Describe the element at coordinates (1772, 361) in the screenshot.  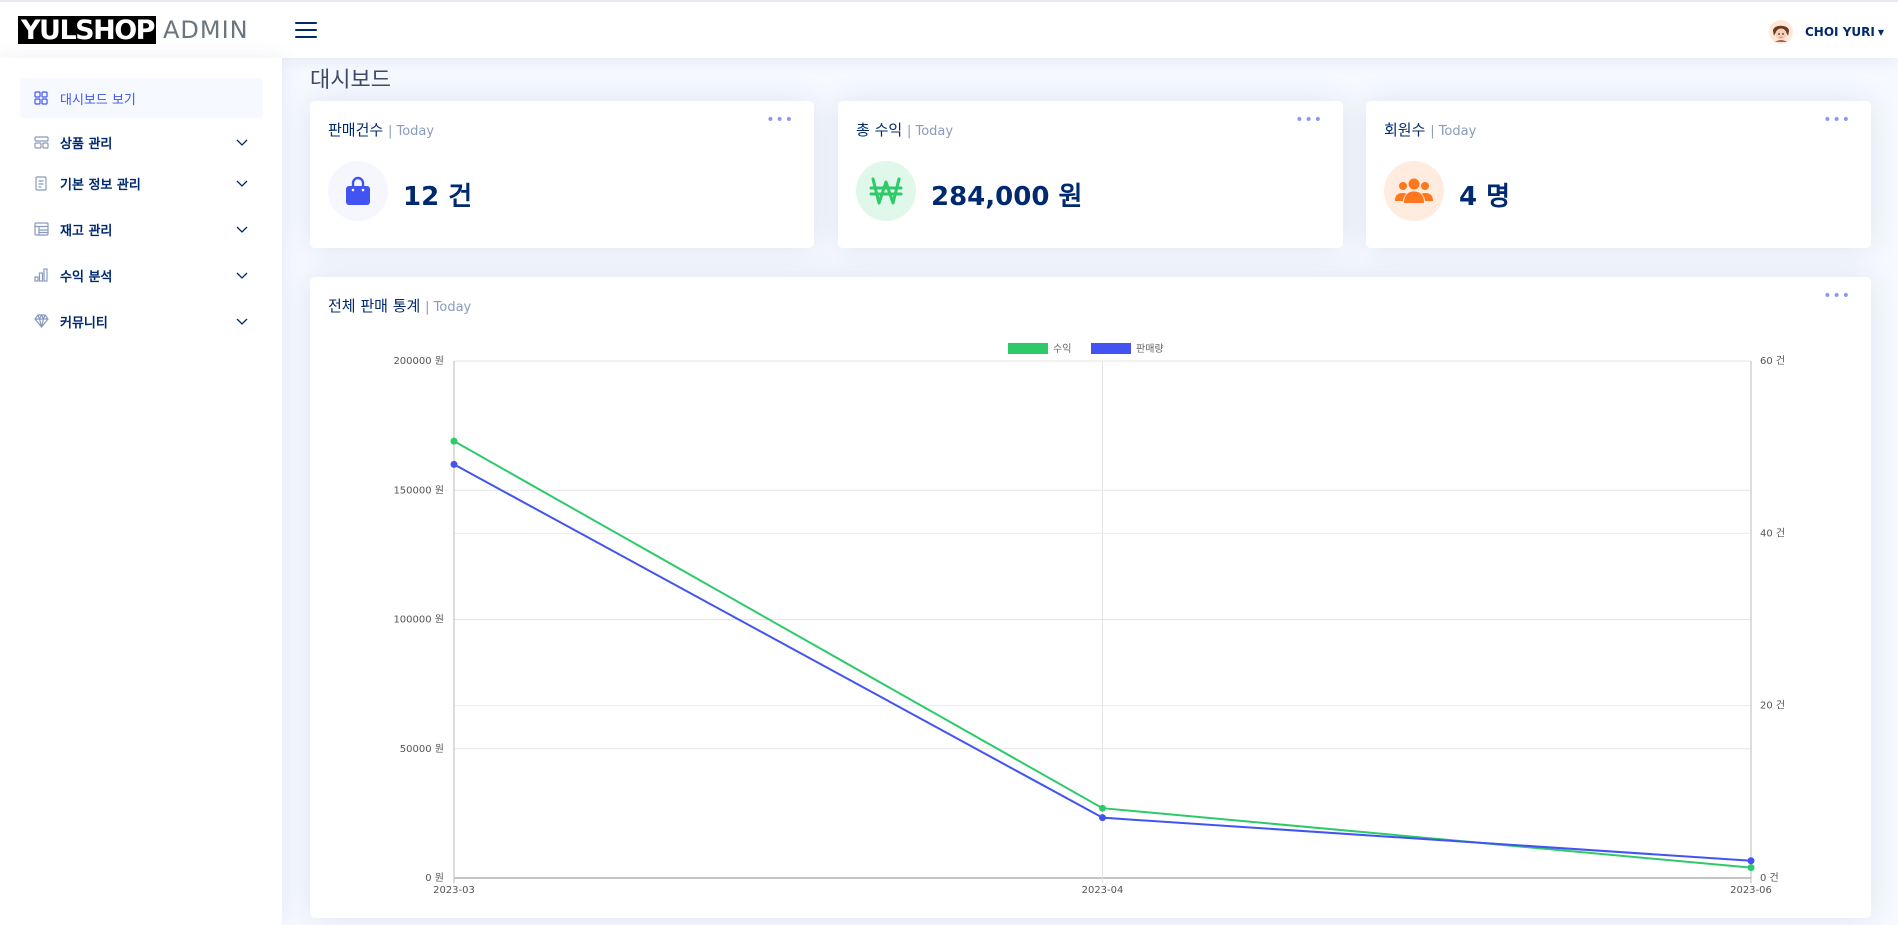
I see `y-right-tick-label: 60 건` at that location.